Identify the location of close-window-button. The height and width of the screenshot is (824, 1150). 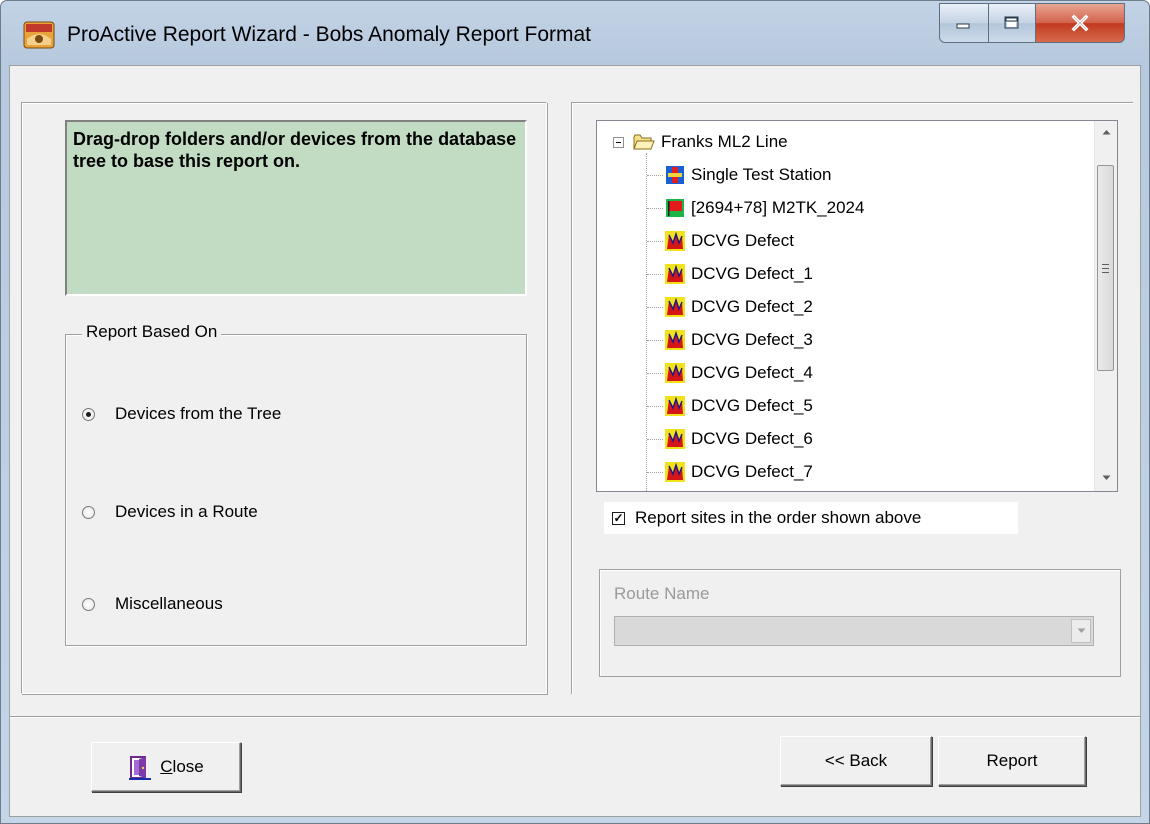
(1080, 23).